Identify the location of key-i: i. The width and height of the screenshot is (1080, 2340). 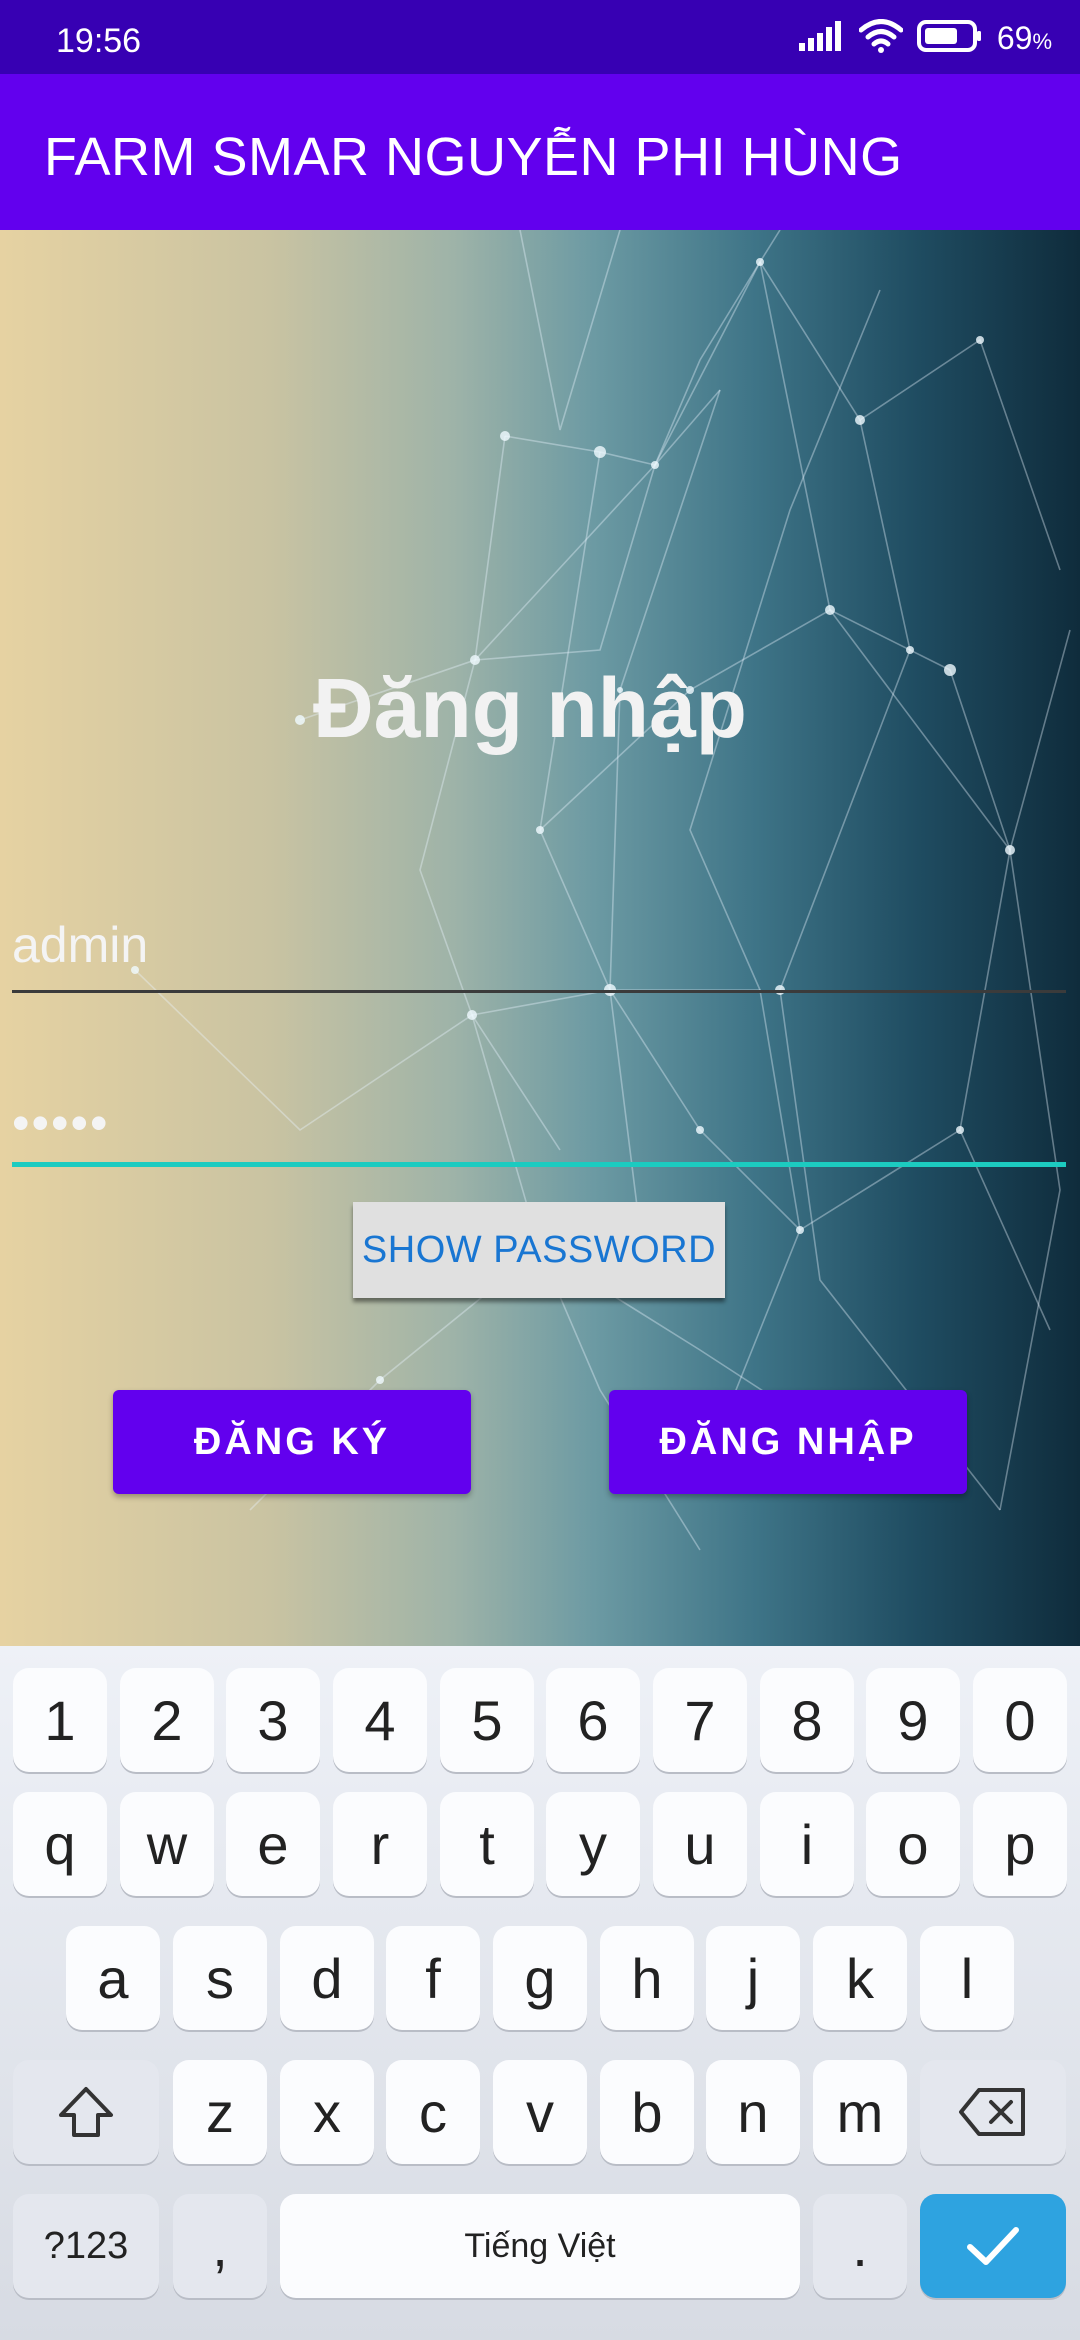
(807, 1844).